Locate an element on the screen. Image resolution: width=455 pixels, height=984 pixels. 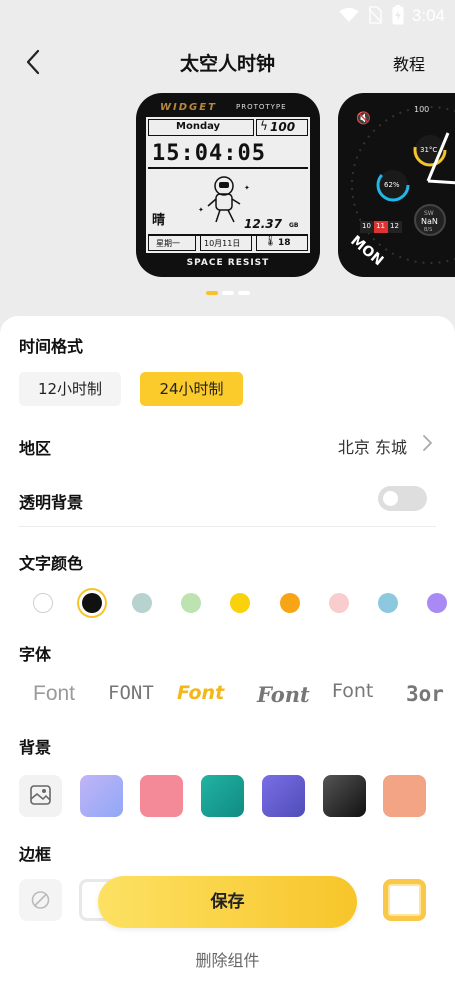
widget-storage: 12.37 is located at coordinates (263, 224).